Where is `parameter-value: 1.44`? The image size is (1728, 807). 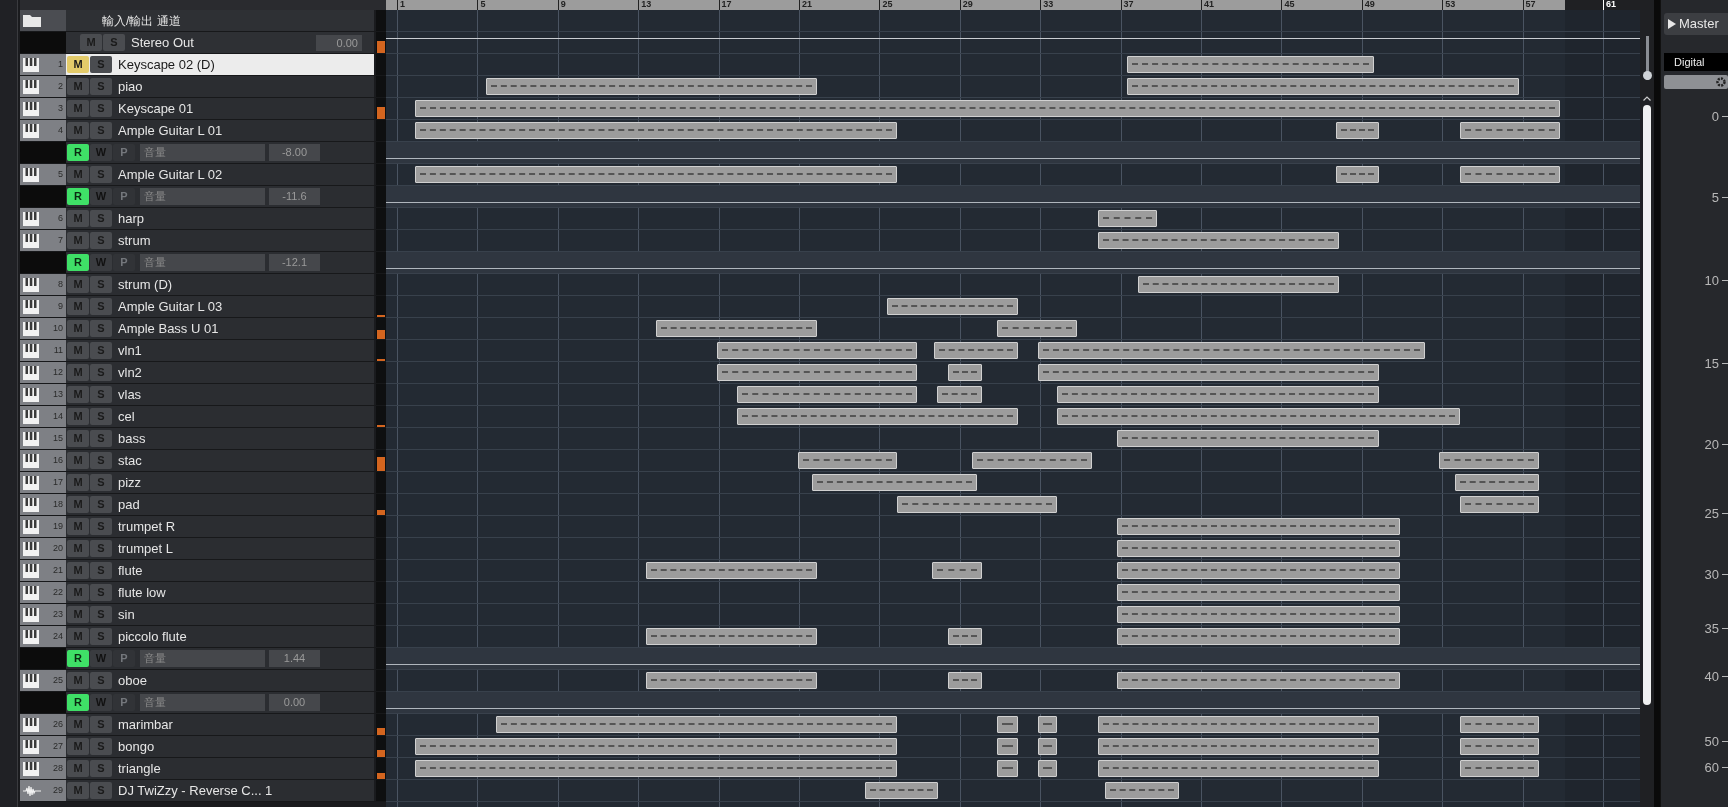 parameter-value: 1.44 is located at coordinates (294, 658).